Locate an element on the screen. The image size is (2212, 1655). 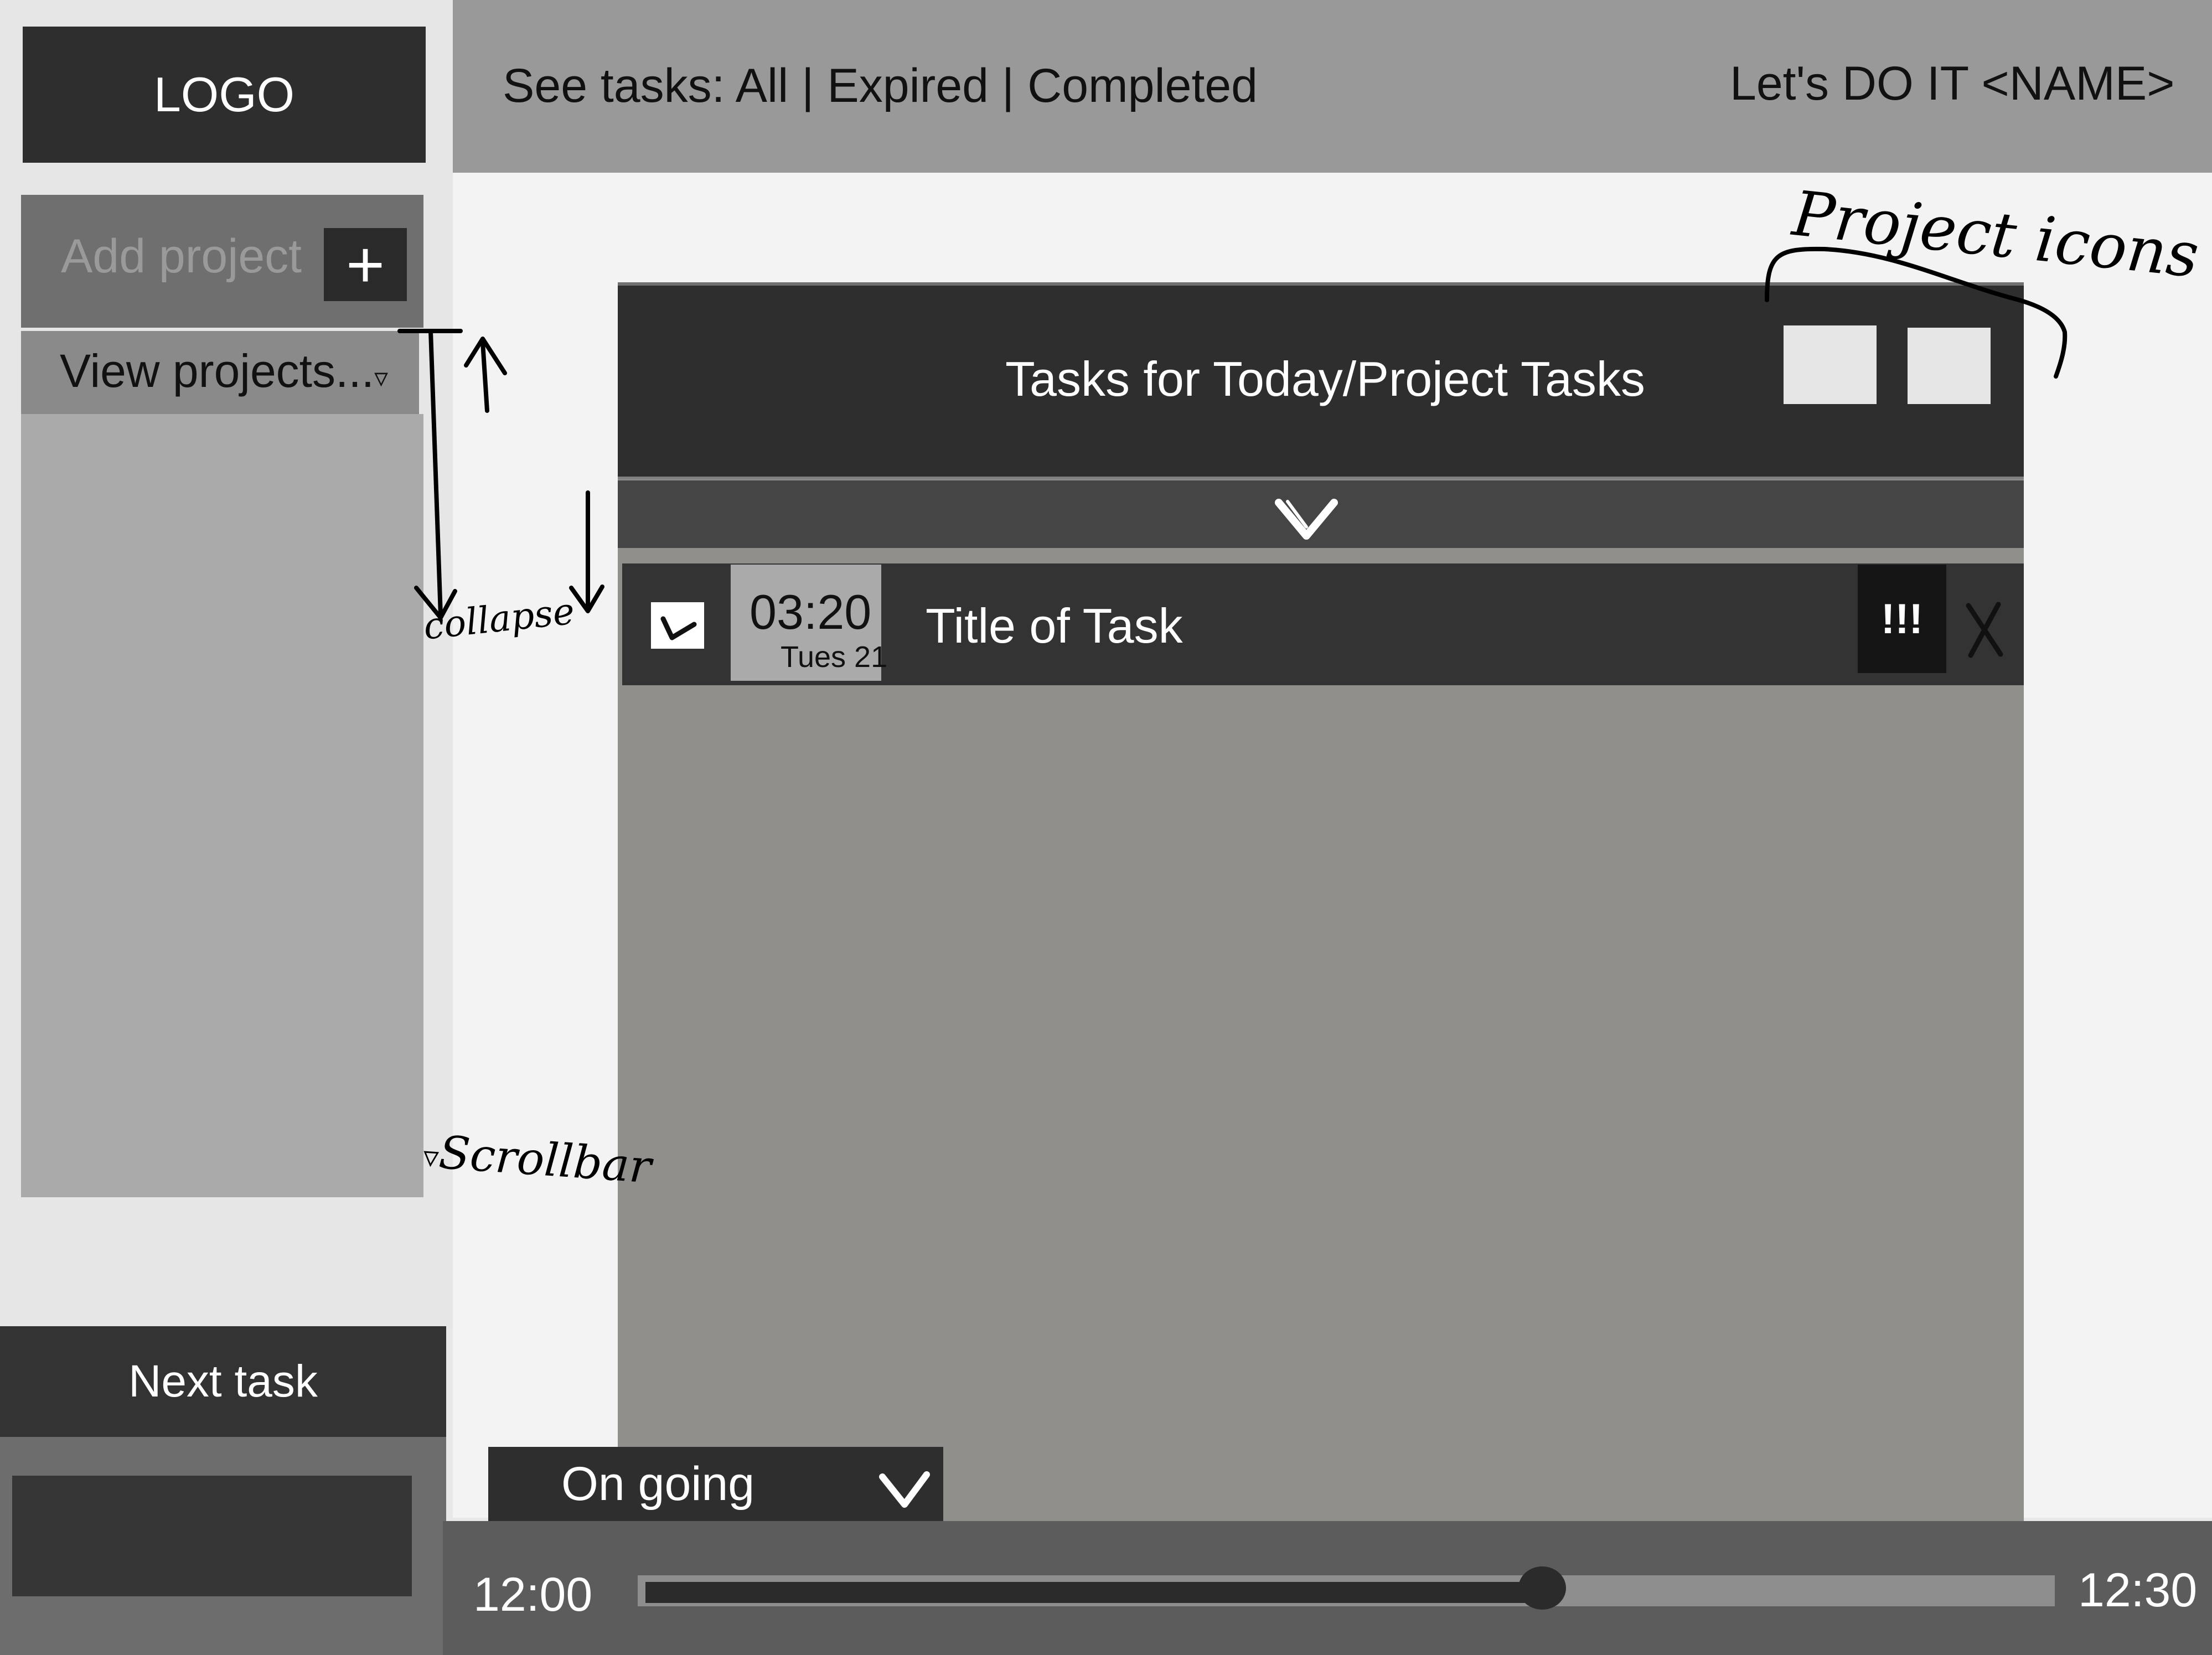
checkmark-icon is located at coordinates (678, 628).